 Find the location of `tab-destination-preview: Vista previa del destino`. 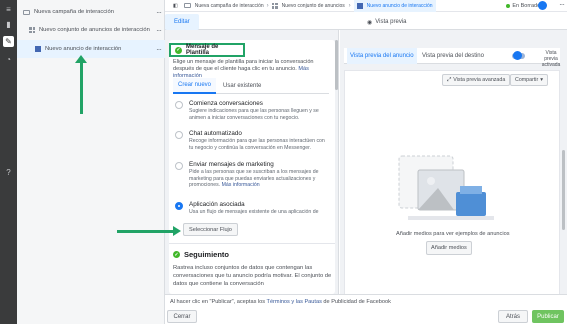

tab-destination-preview: Vista previa del destino is located at coordinates (453, 56).